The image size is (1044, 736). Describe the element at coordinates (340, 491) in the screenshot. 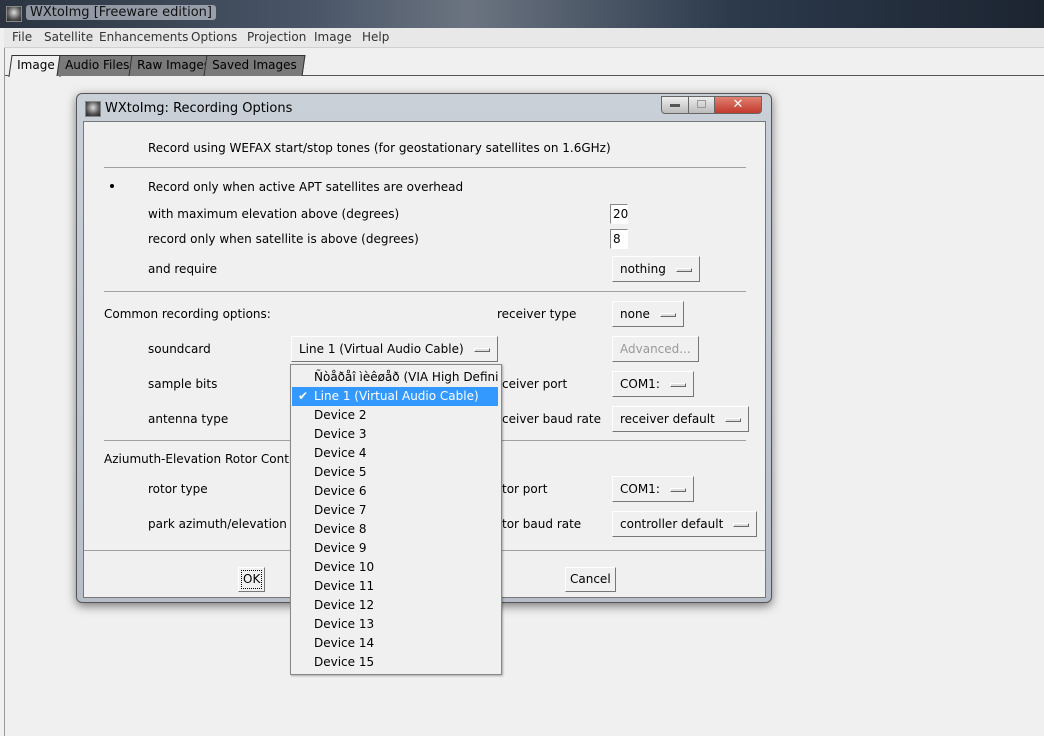

I see `option-label: Device 6` at that location.